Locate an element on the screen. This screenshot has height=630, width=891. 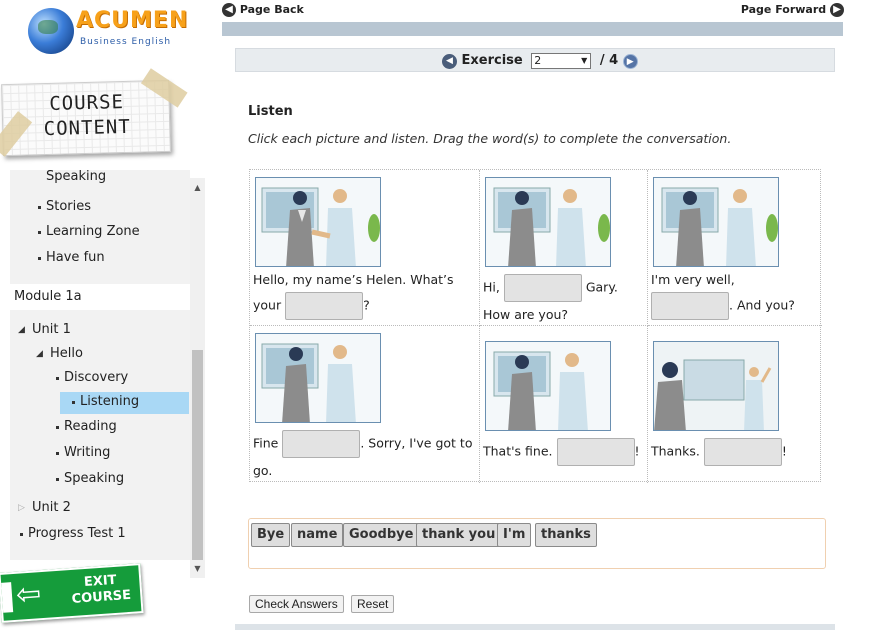
exit-course-button: ⇦ EXIT COURSE is located at coordinates (72, 593).